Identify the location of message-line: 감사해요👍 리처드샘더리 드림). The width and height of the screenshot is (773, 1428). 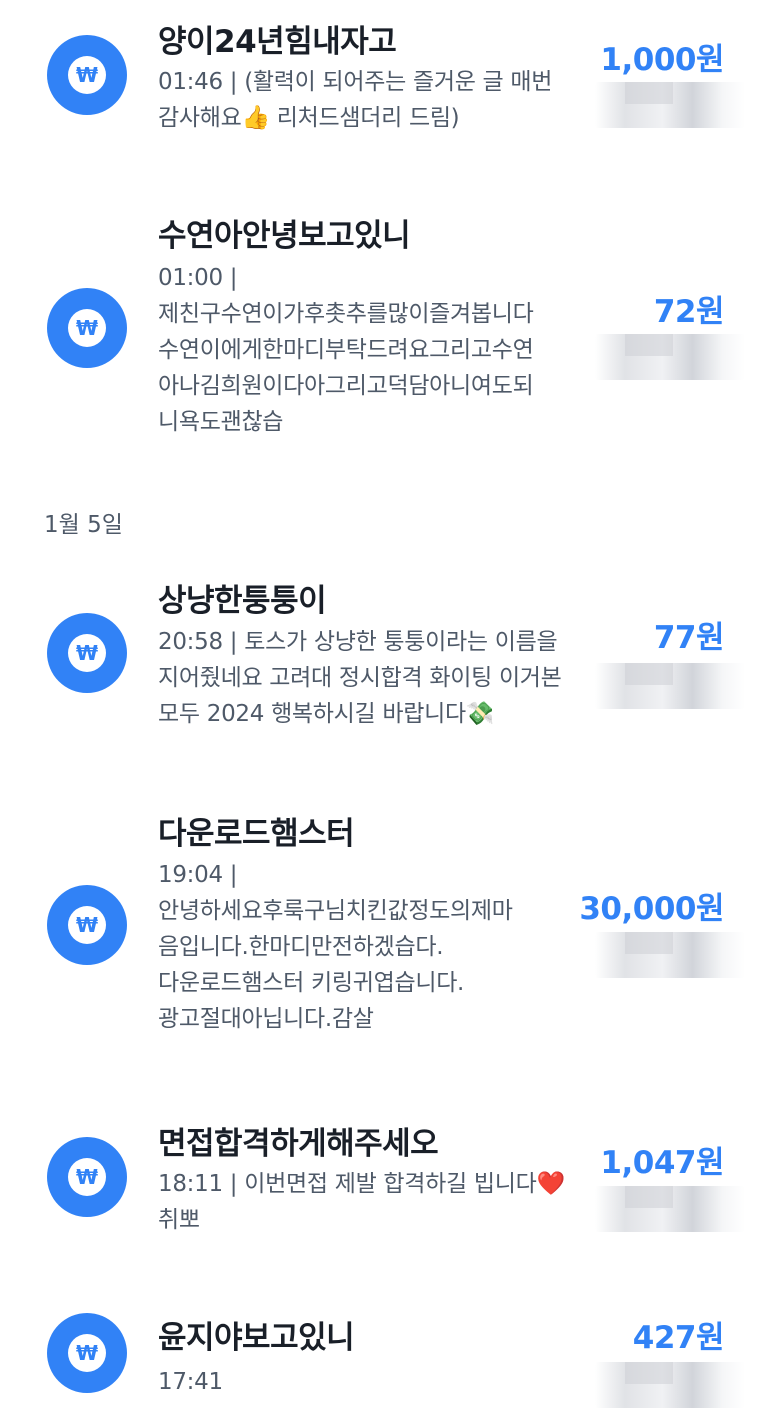
(309, 118).